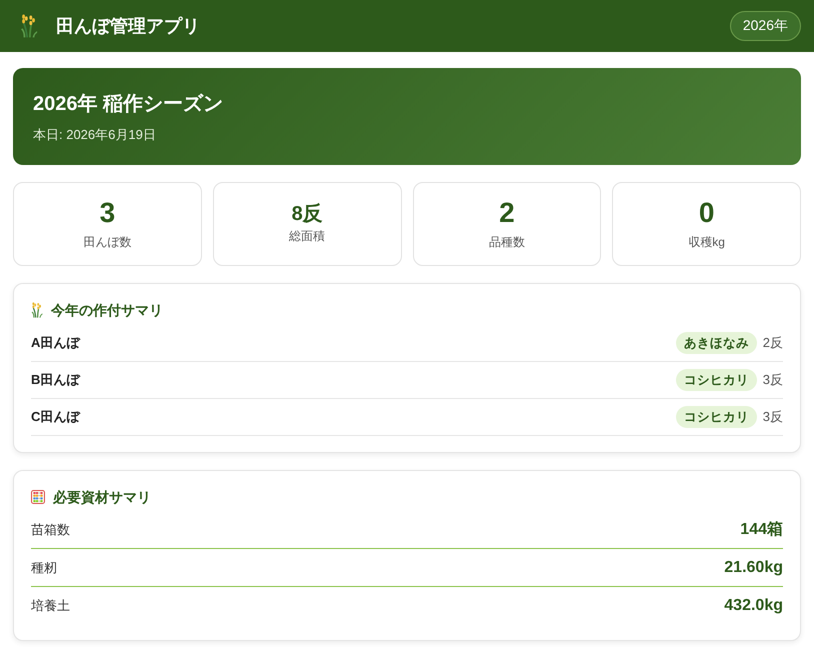 The image size is (814, 665). What do you see at coordinates (55, 343) in the screenshot?
I see `field-name: A田んぼ` at bounding box center [55, 343].